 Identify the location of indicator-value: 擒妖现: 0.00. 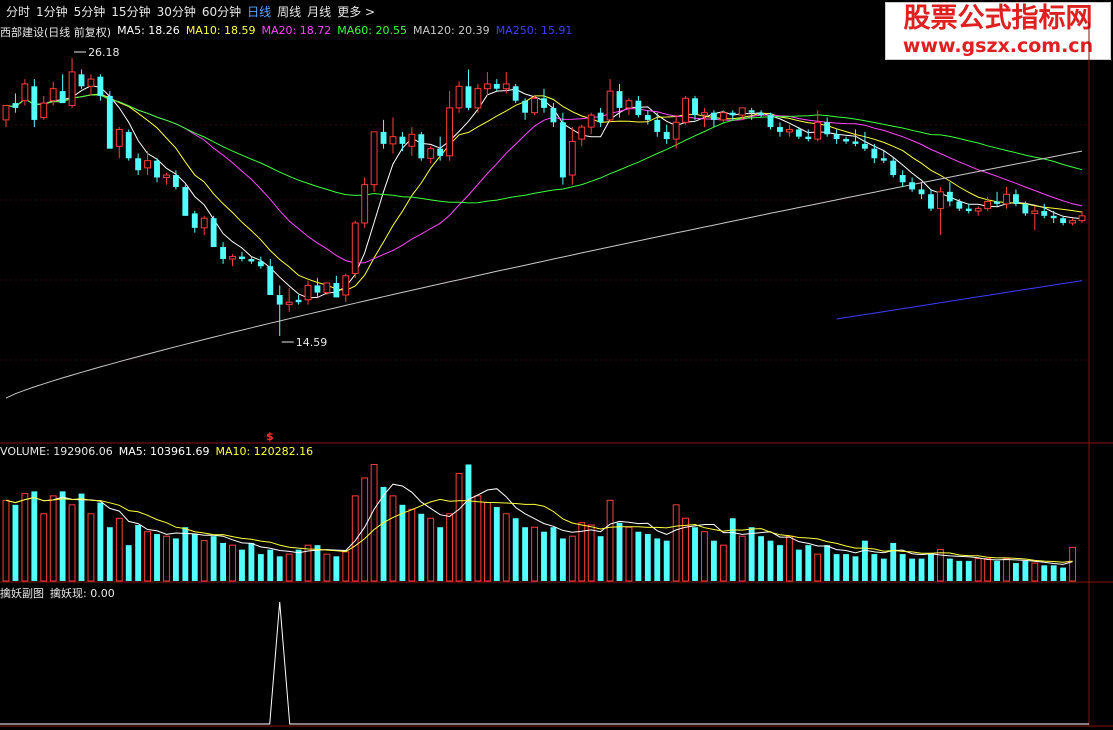
(82, 593).